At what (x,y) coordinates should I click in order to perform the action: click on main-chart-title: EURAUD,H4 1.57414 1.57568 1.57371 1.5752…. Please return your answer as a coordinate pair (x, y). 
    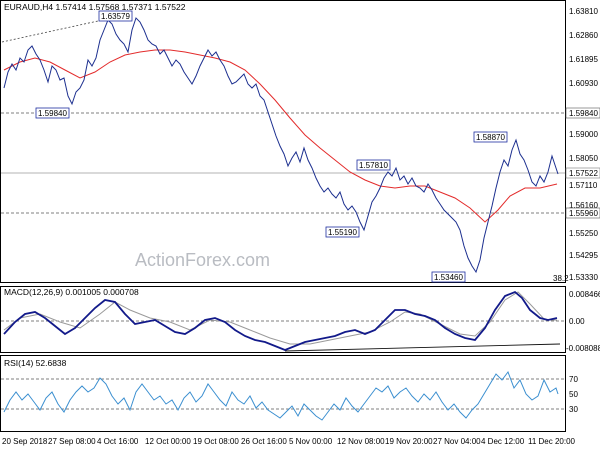
    Looking at the image, I should click on (95, 7).